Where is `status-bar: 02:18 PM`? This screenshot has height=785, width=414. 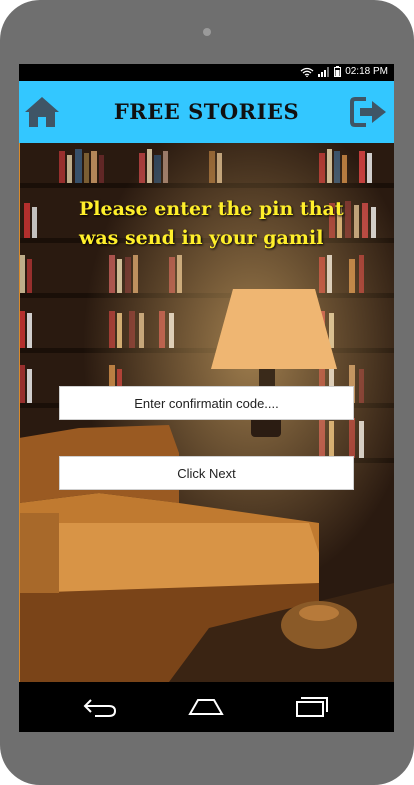 status-bar: 02:18 PM is located at coordinates (206, 72).